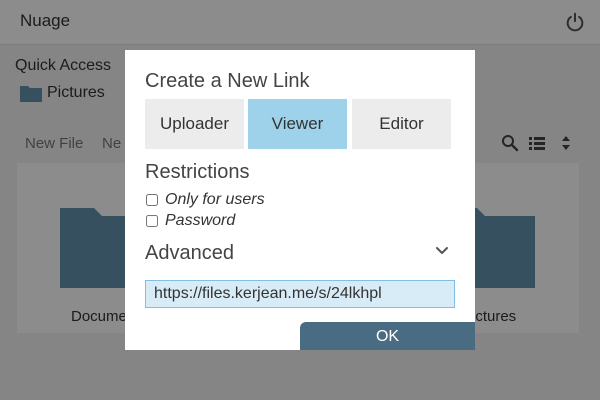 The height and width of the screenshot is (400, 600). I want to click on only-for-users-checkbox, so click(152, 200).